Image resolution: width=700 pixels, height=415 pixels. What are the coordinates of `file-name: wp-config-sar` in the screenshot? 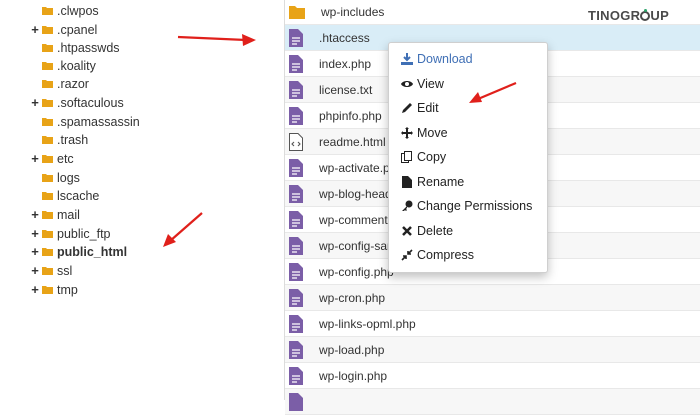 It's located at (355, 245).